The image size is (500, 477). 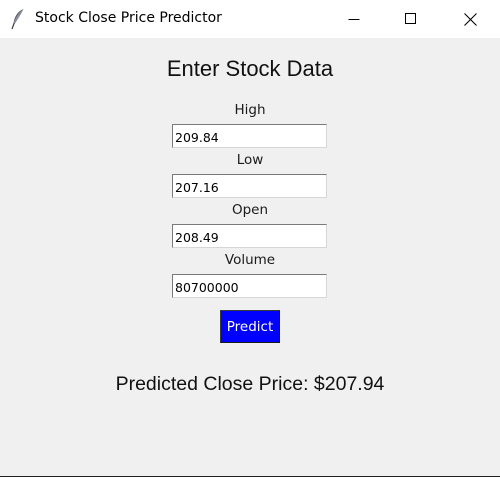 I want to click on low-input, so click(x=249, y=186).